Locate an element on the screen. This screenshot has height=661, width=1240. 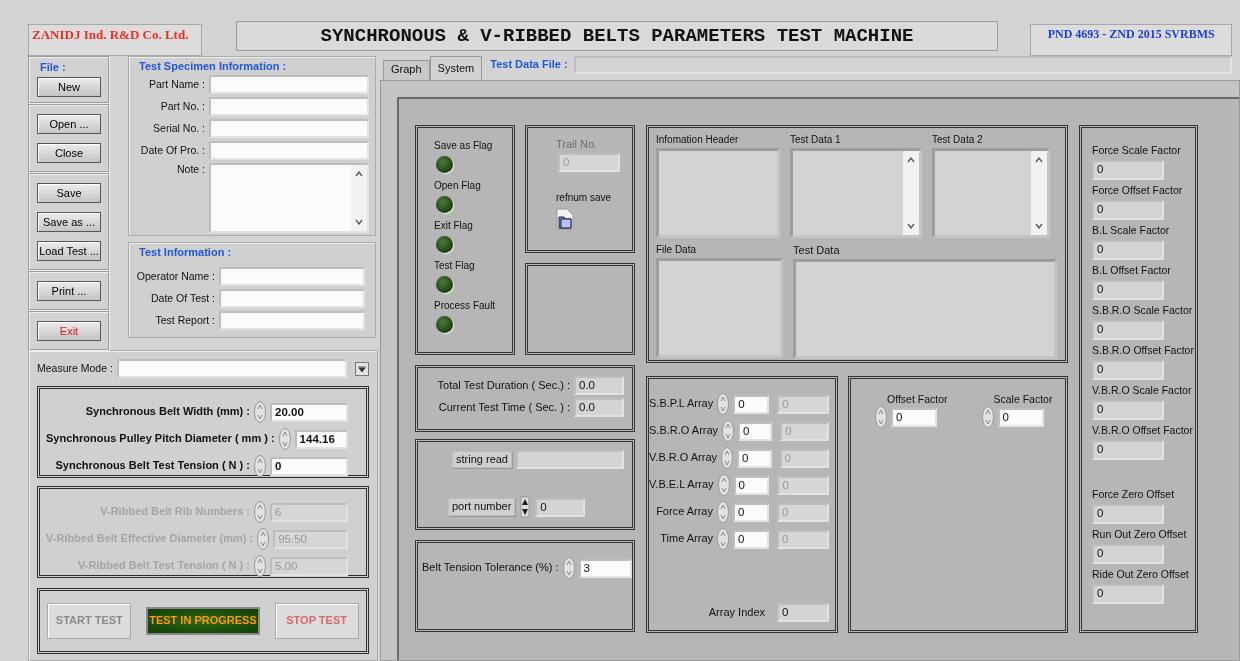
section-title: File : is located at coordinates (53, 68).